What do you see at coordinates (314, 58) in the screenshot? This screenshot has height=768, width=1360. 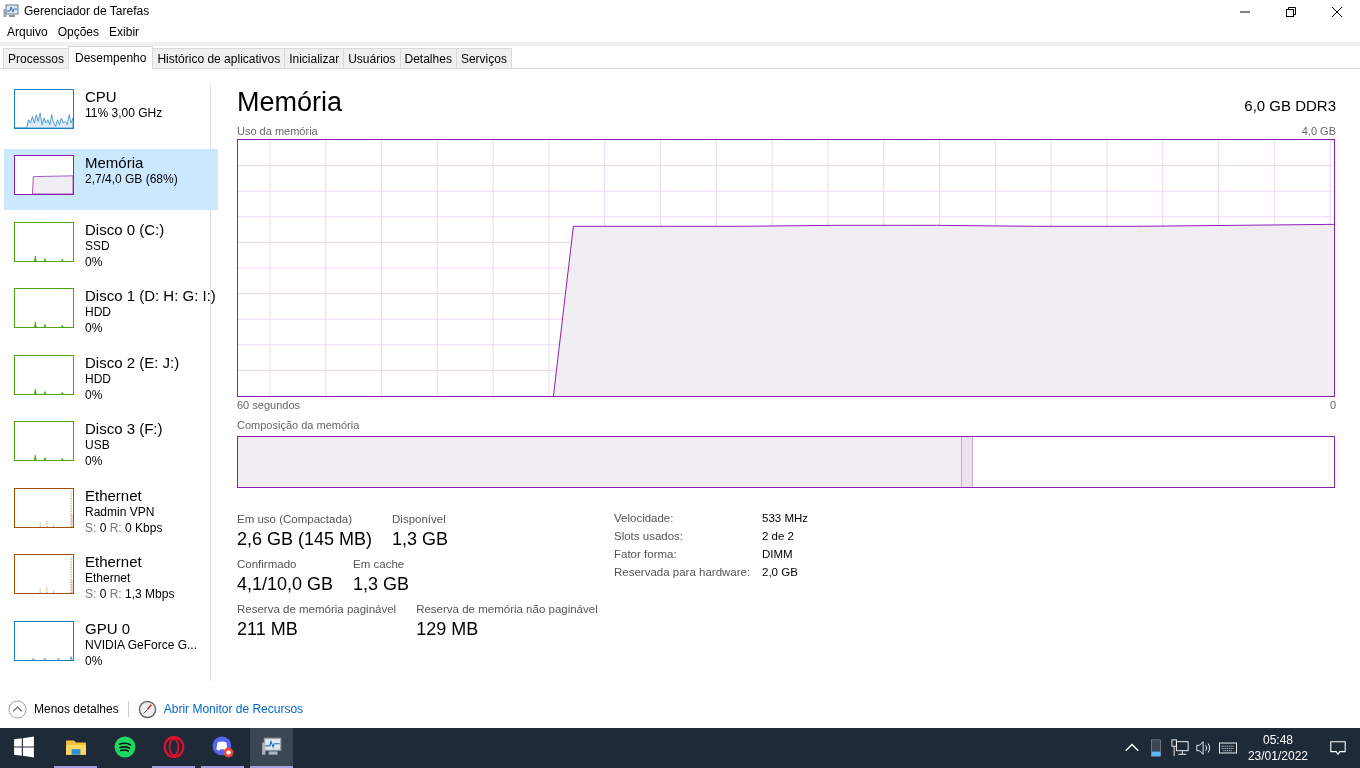 I see `tab: Inicializar` at bounding box center [314, 58].